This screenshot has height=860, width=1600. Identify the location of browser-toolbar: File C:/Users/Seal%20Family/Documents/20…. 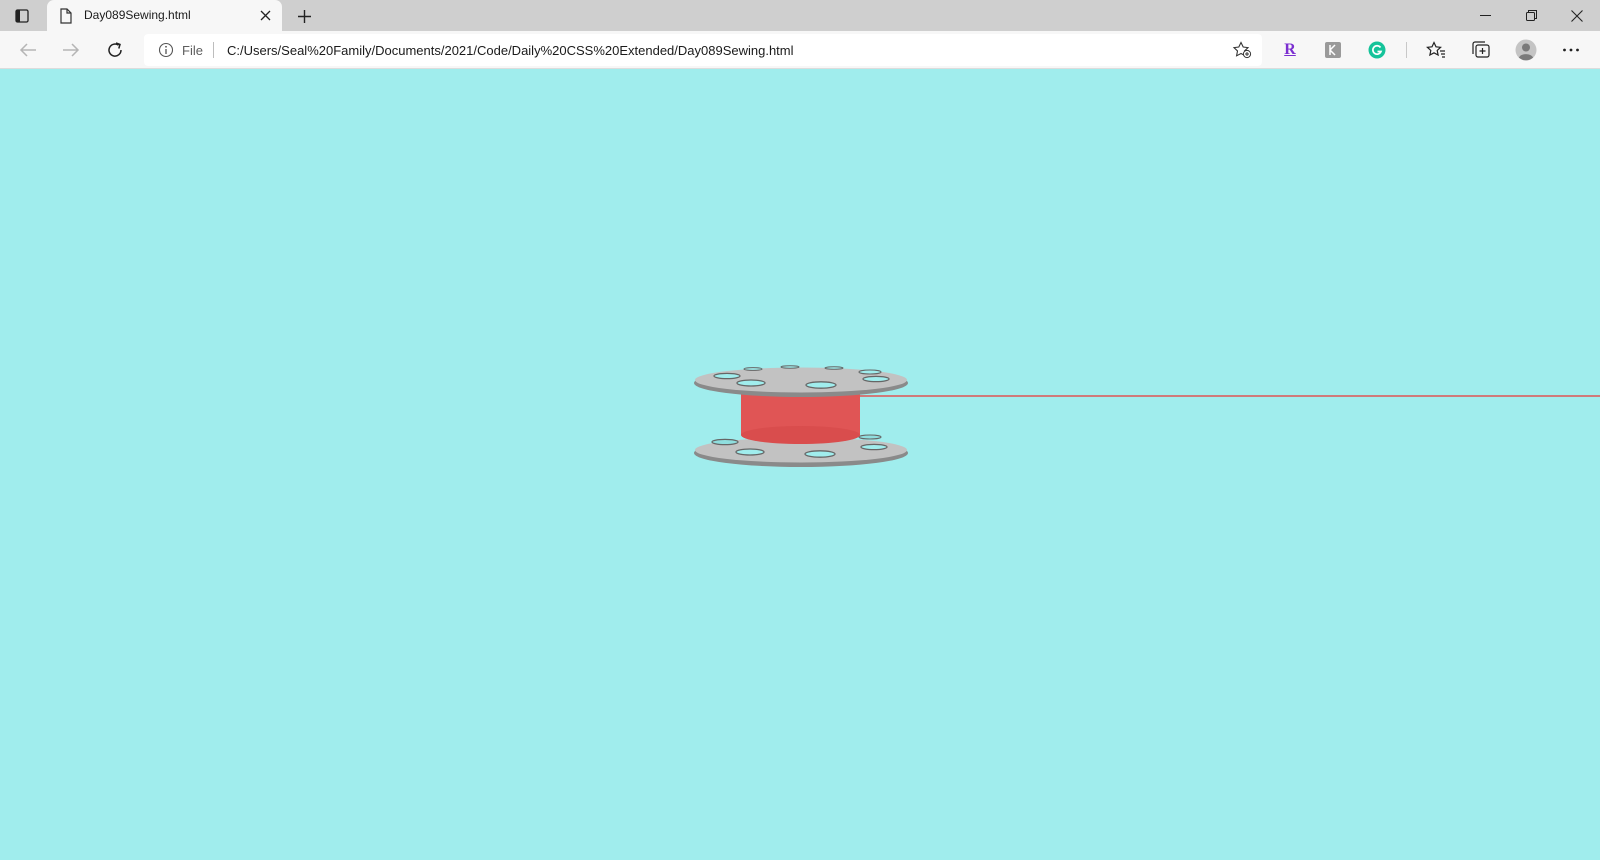
(800, 50).